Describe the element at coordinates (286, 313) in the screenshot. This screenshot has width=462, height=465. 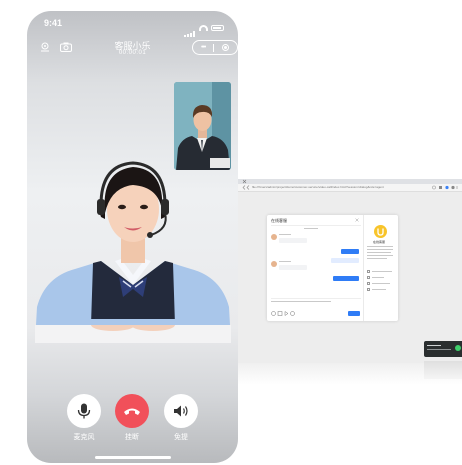
I see `chat-toolbar-icons` at that location.